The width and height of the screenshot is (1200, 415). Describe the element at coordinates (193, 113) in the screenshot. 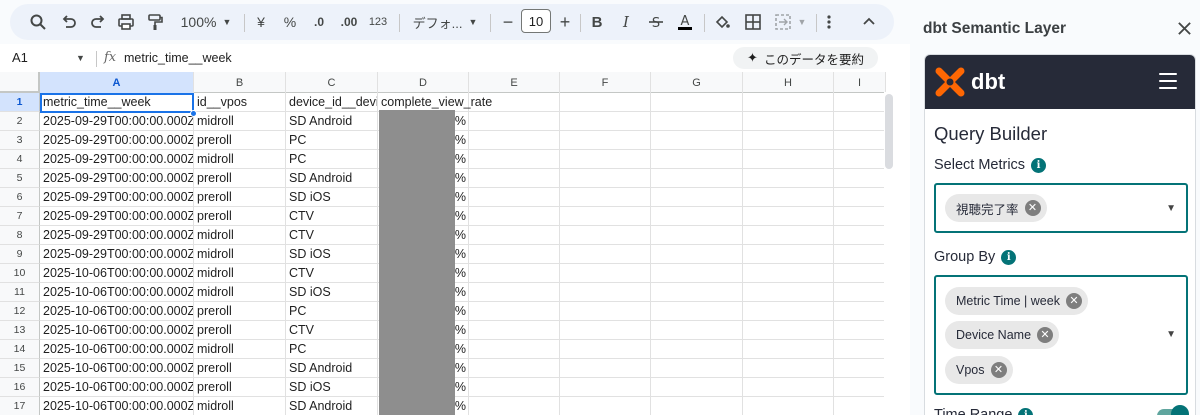

I see `fill-handle` at that location.